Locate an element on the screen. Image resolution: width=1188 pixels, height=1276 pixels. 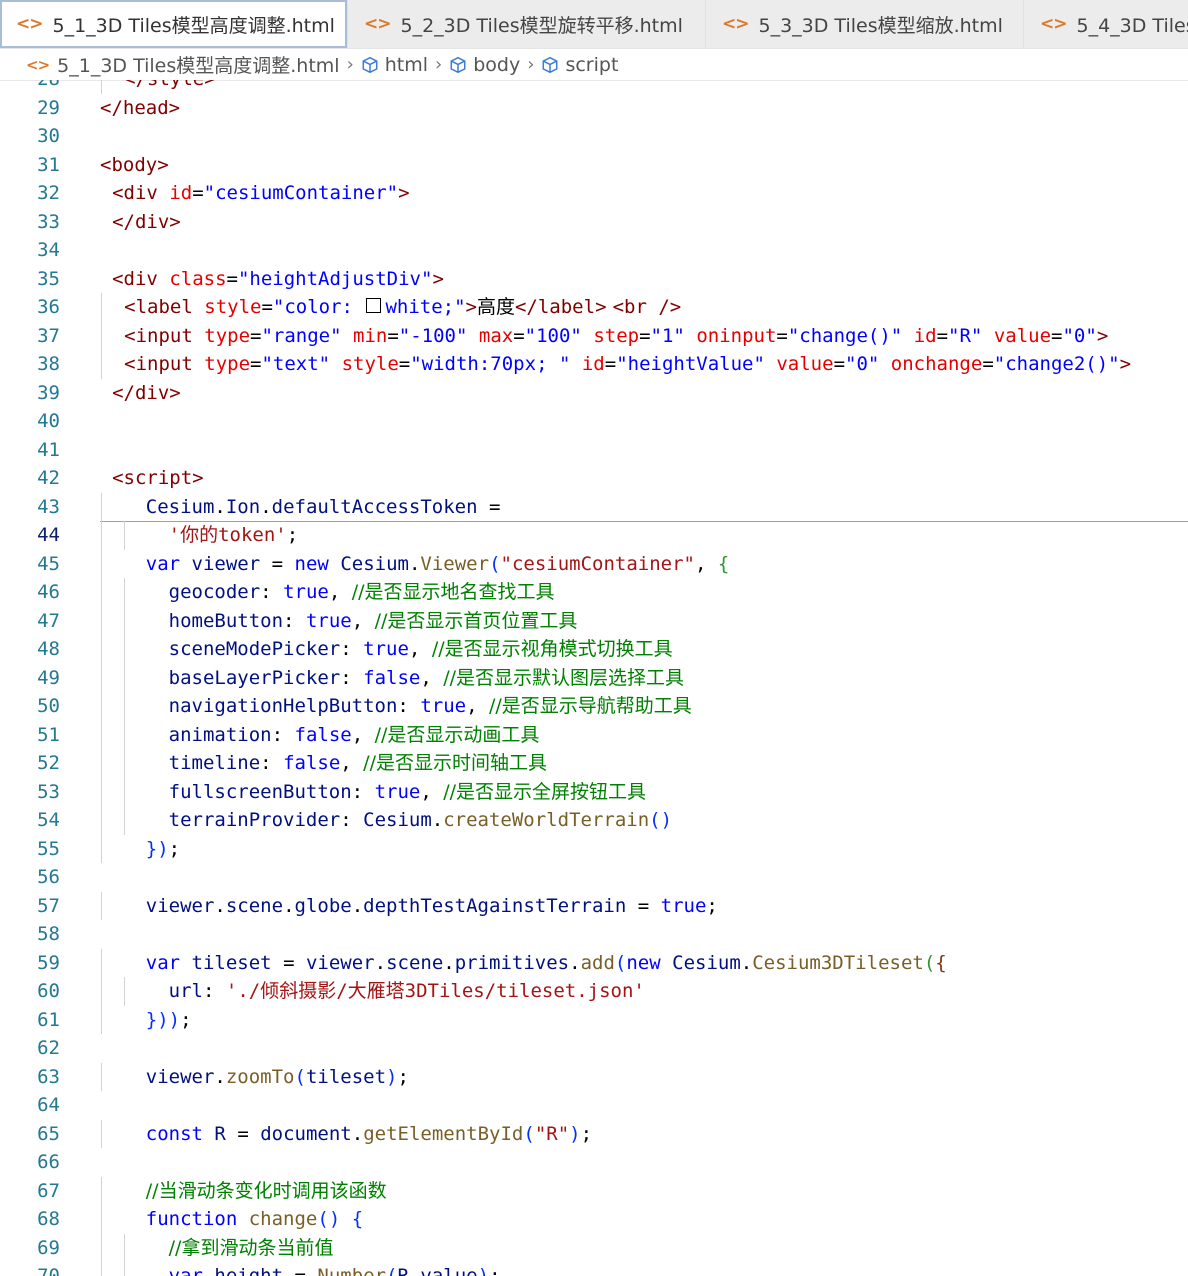
code-line: 52 timeline: false, //是否显示时间轴工具 is located at coordinates (594, 763).